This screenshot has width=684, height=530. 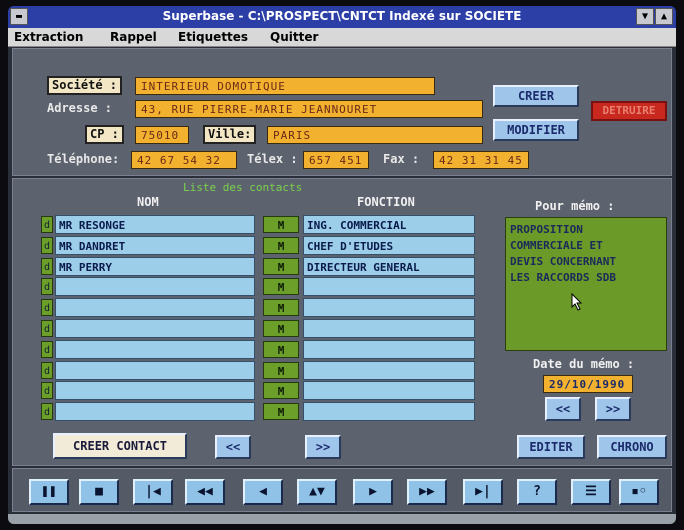 What do you see at coordinates (375, 135) in the screenshot?
I see `ville-field: PARIS` at bounding box center [375, 135].